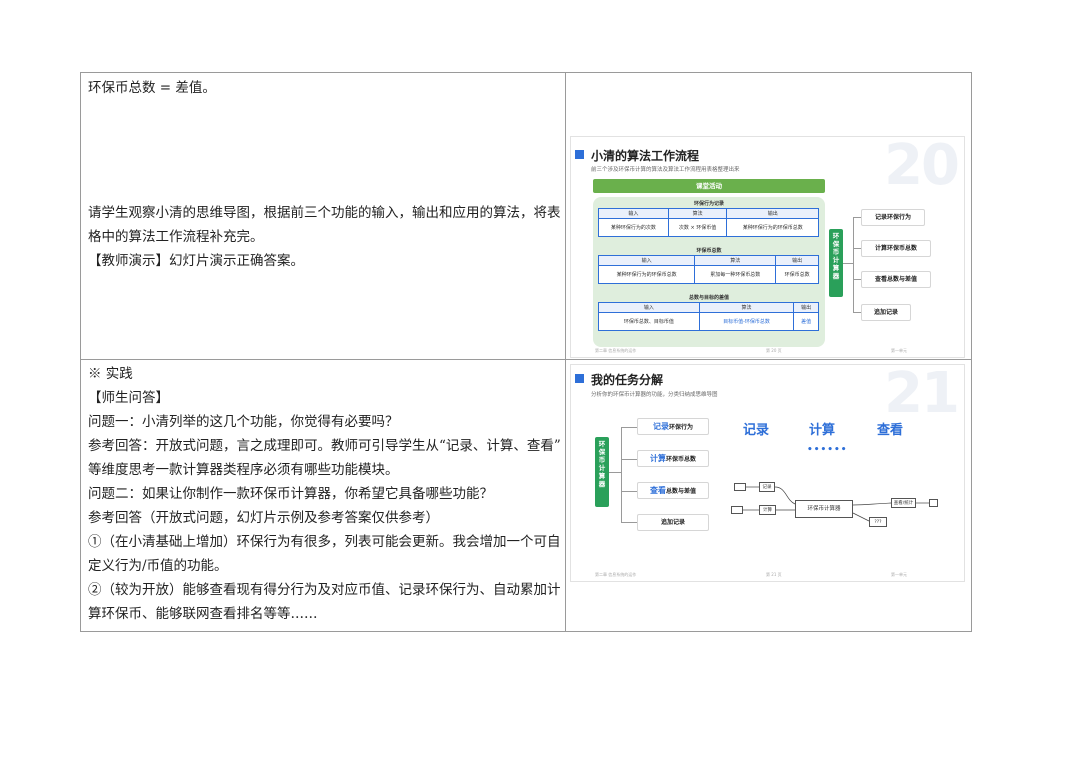 This screenshot has width=1080, height=763. I want to click on block-title: 总数与目标的差值, so click(708, 298).